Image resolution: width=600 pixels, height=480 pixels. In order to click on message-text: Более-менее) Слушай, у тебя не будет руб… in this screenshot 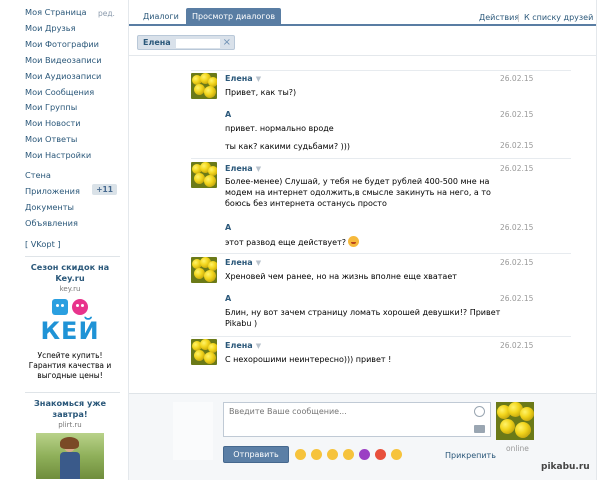, I will do `click(358, 192)`.